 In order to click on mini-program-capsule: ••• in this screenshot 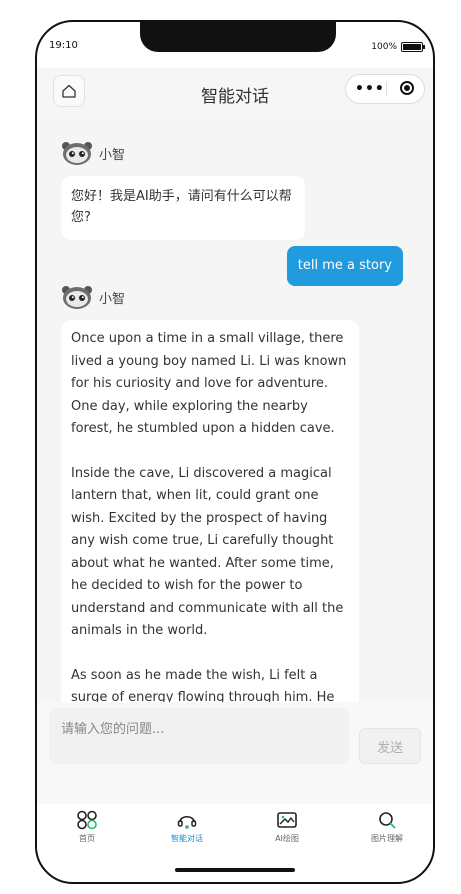, I will do `click(385, 89)`.